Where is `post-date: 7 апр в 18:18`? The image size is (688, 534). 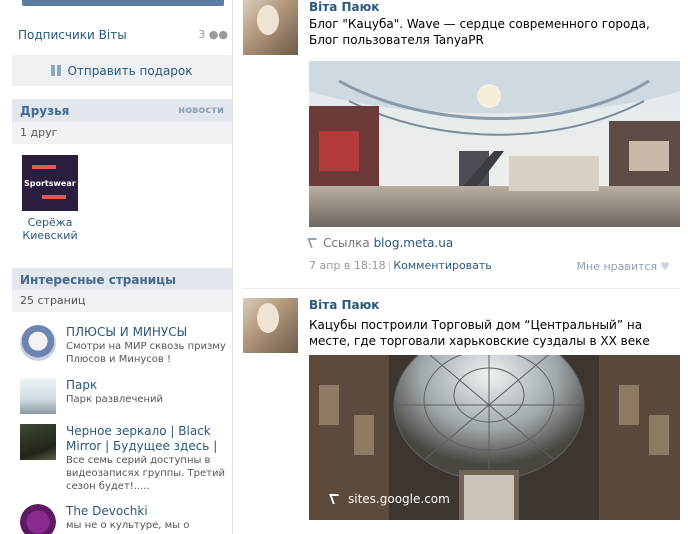
post-date: 7 апр в 18:18 is located at coordinates (347, 265).